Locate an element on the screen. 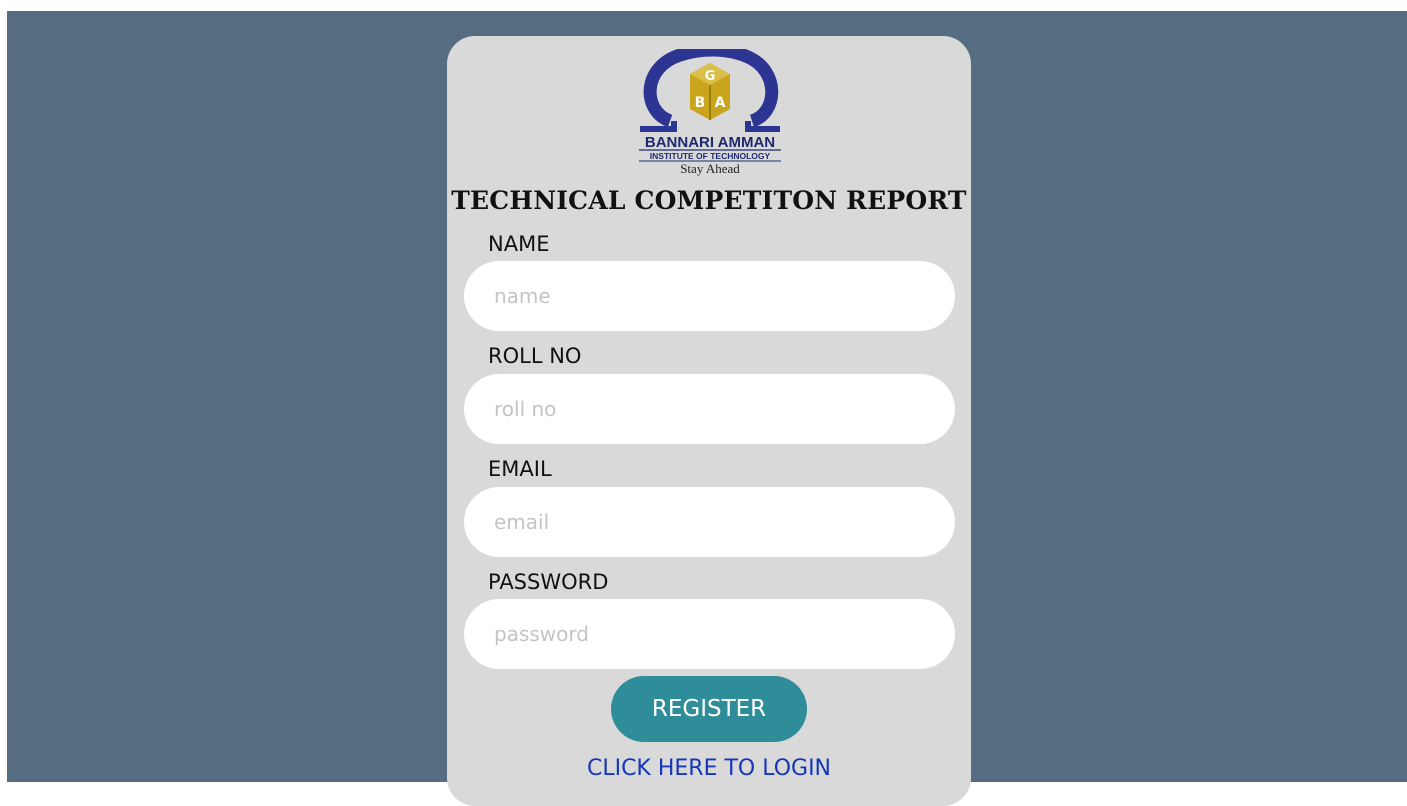  page-title: TECHNICAL COMPETITON REPORT is located at coordinates (709, 200).